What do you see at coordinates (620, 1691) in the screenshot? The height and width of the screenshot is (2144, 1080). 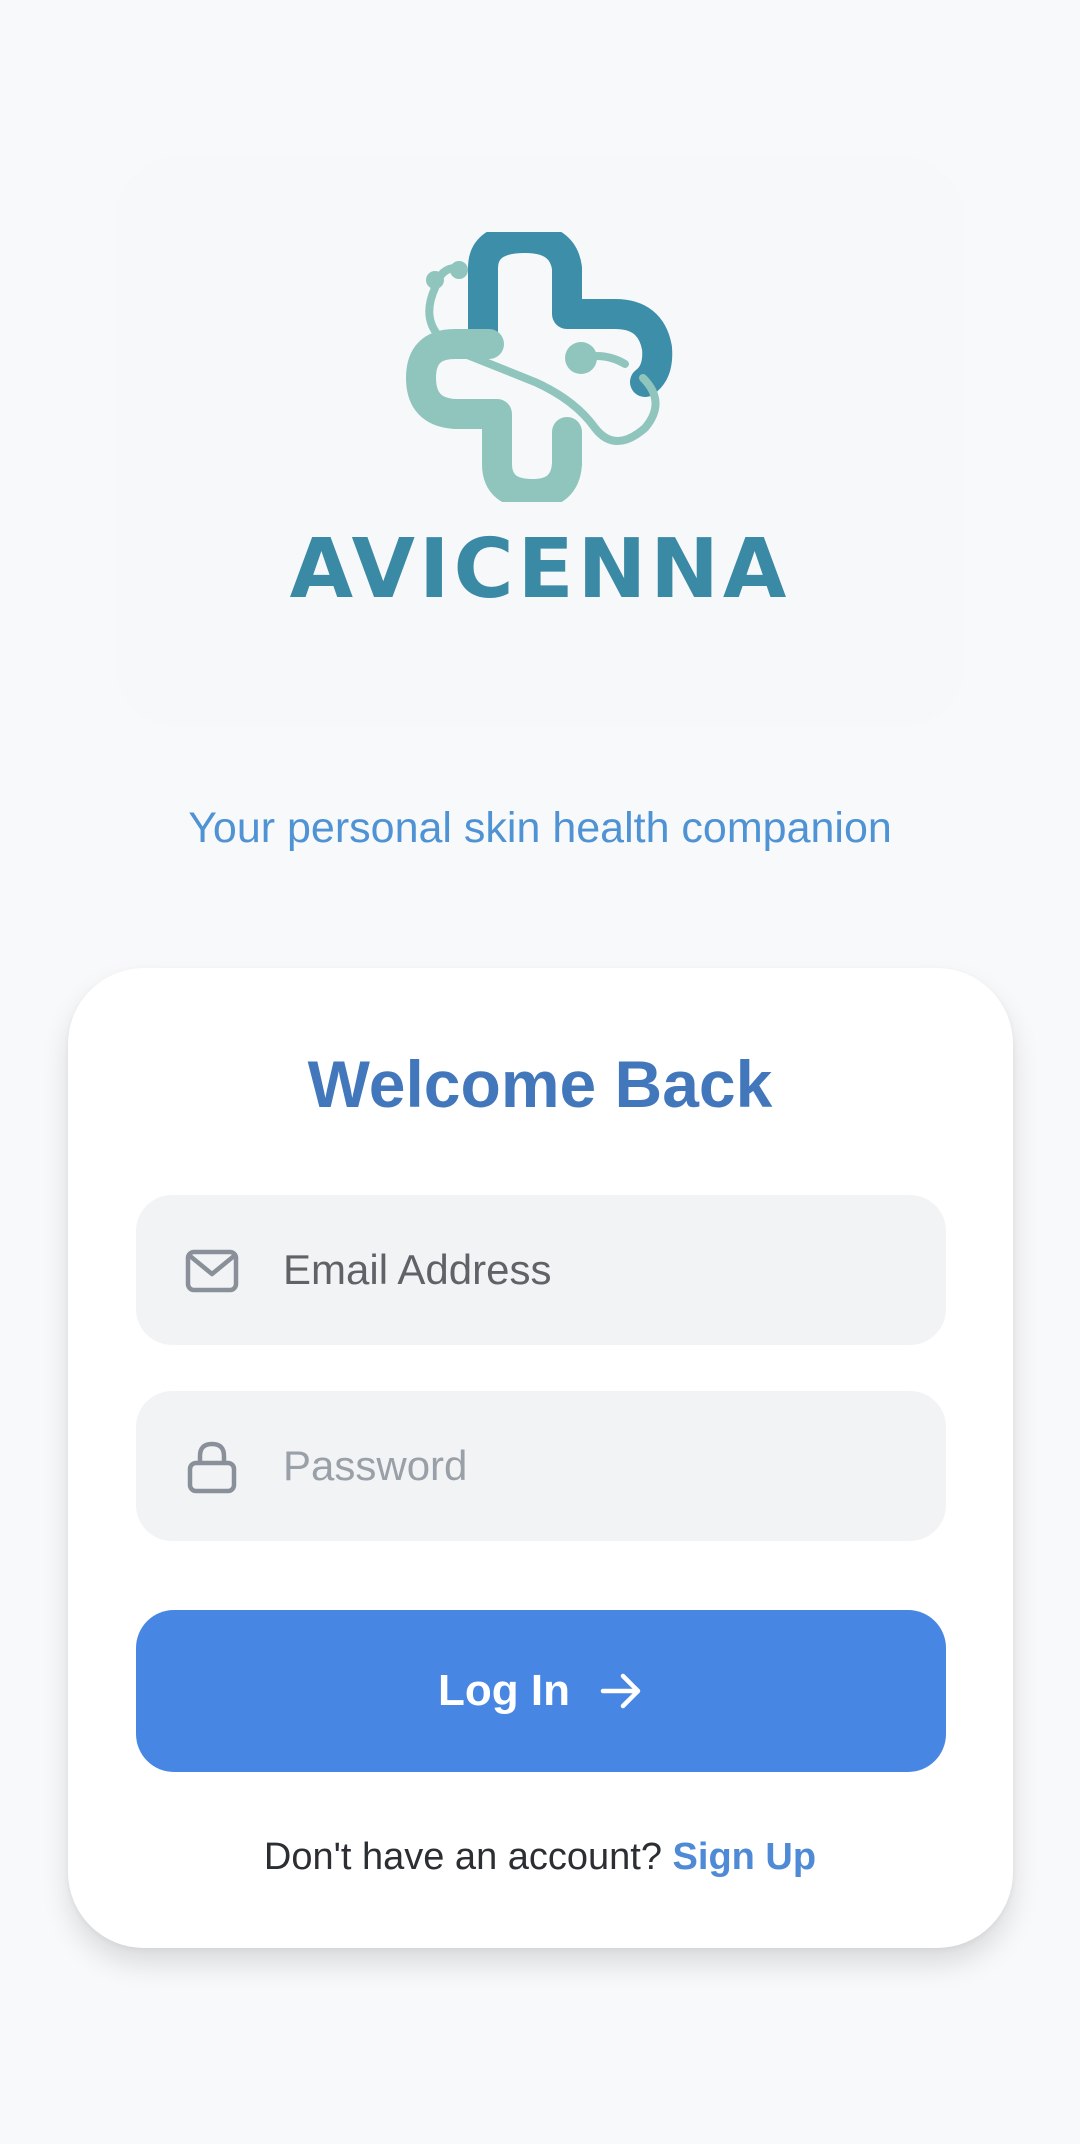 I see `arrow-right-icon` at bounding box center [620, 1691].